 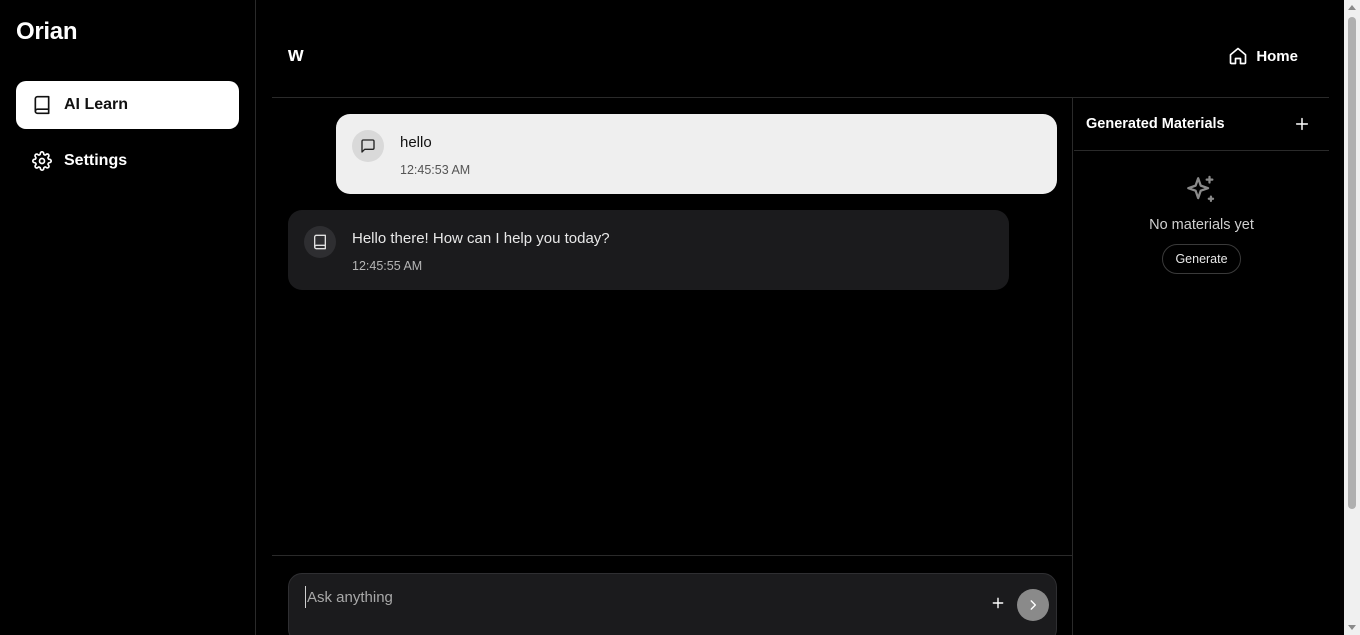 What do you see at coordinates (96, 160) in the screenshot?
I see `sidebar-item-label: Settings` at bounding box center [96, 160].